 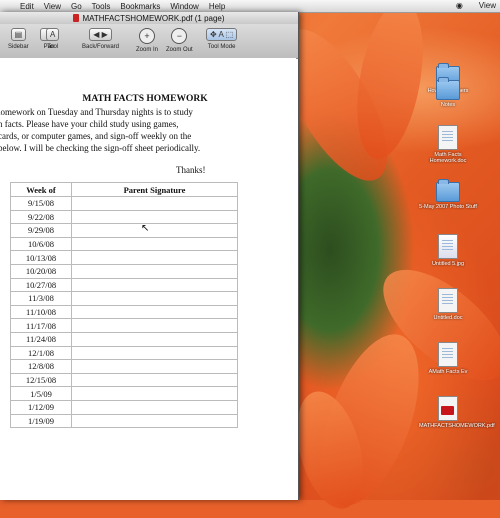 What do you see at coordinates (124, 339) in the screenshot?
I see `table-row: 11/24/08` at bounding box center [124, 339].